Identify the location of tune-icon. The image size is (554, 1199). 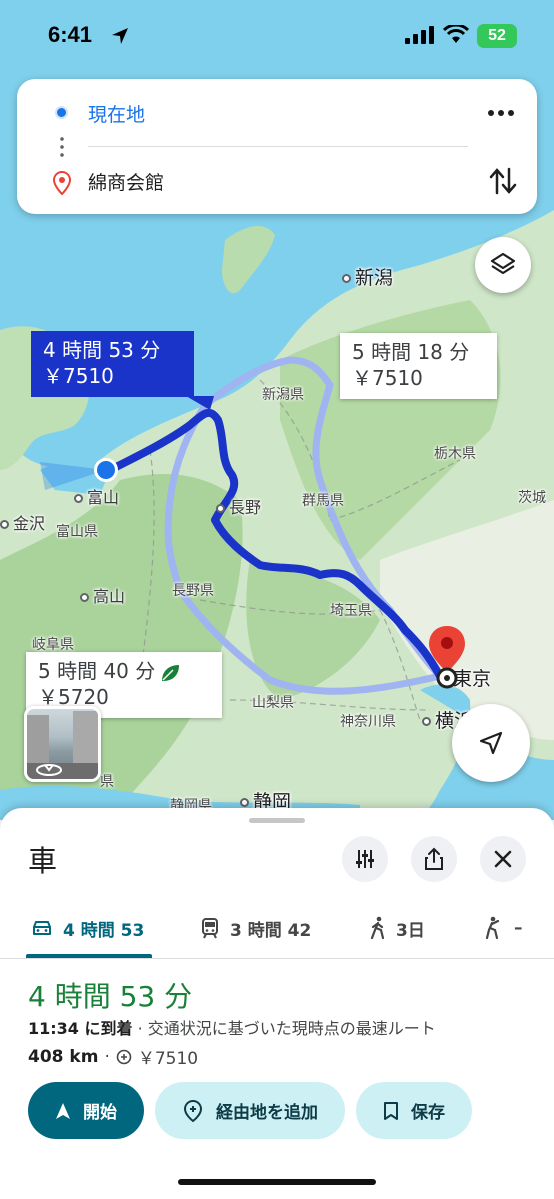
(365, 859).